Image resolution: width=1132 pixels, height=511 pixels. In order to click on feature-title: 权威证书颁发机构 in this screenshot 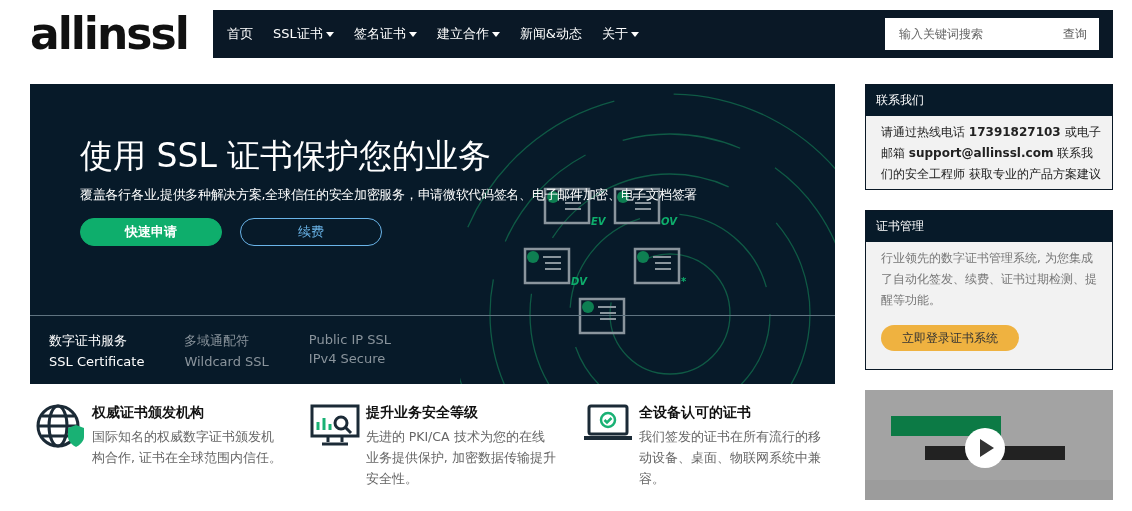, I will do `click(148, 413)`.